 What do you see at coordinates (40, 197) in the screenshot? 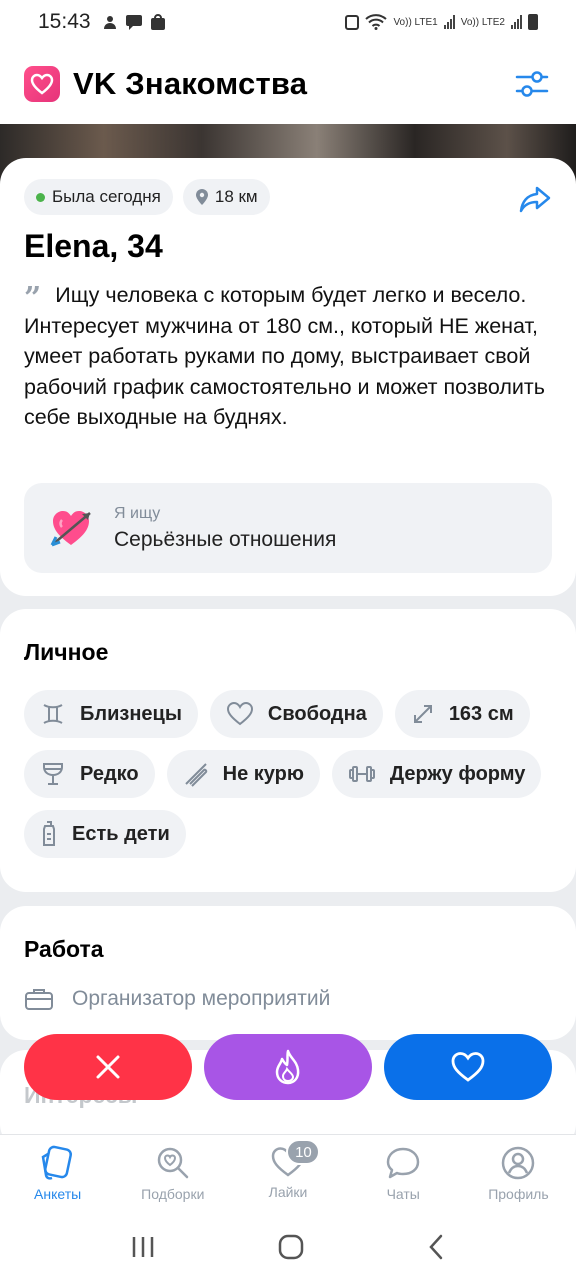
I see `online-dot` at bounding box center [40, 197].